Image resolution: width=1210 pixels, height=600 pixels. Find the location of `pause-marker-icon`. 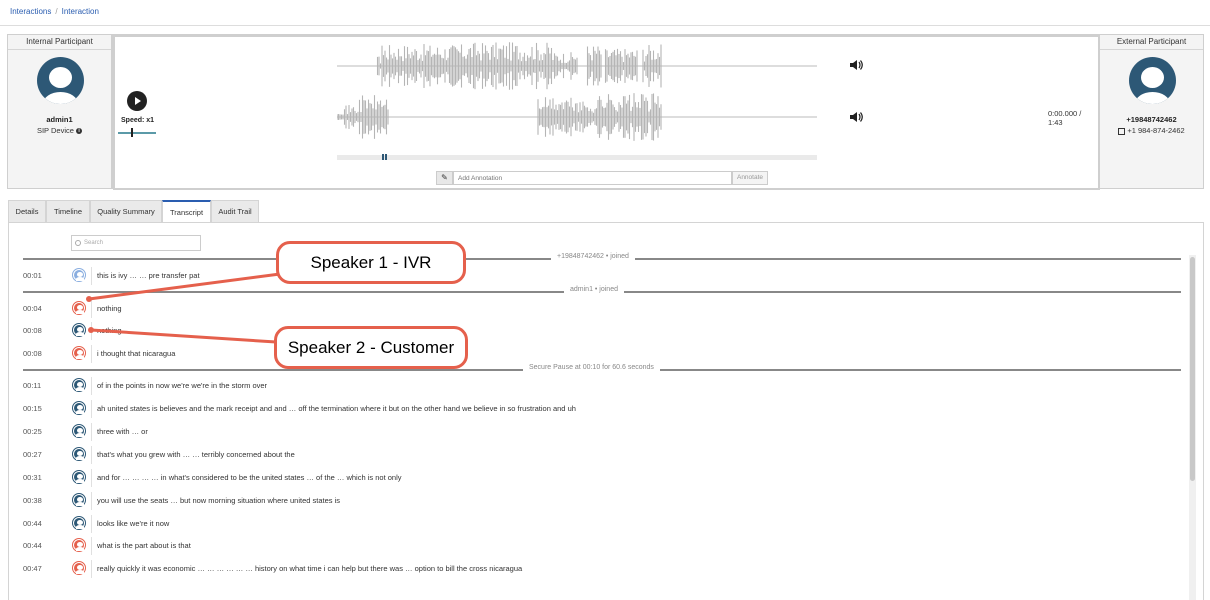

pause-marker-icon is located at coordinates (384, 157).